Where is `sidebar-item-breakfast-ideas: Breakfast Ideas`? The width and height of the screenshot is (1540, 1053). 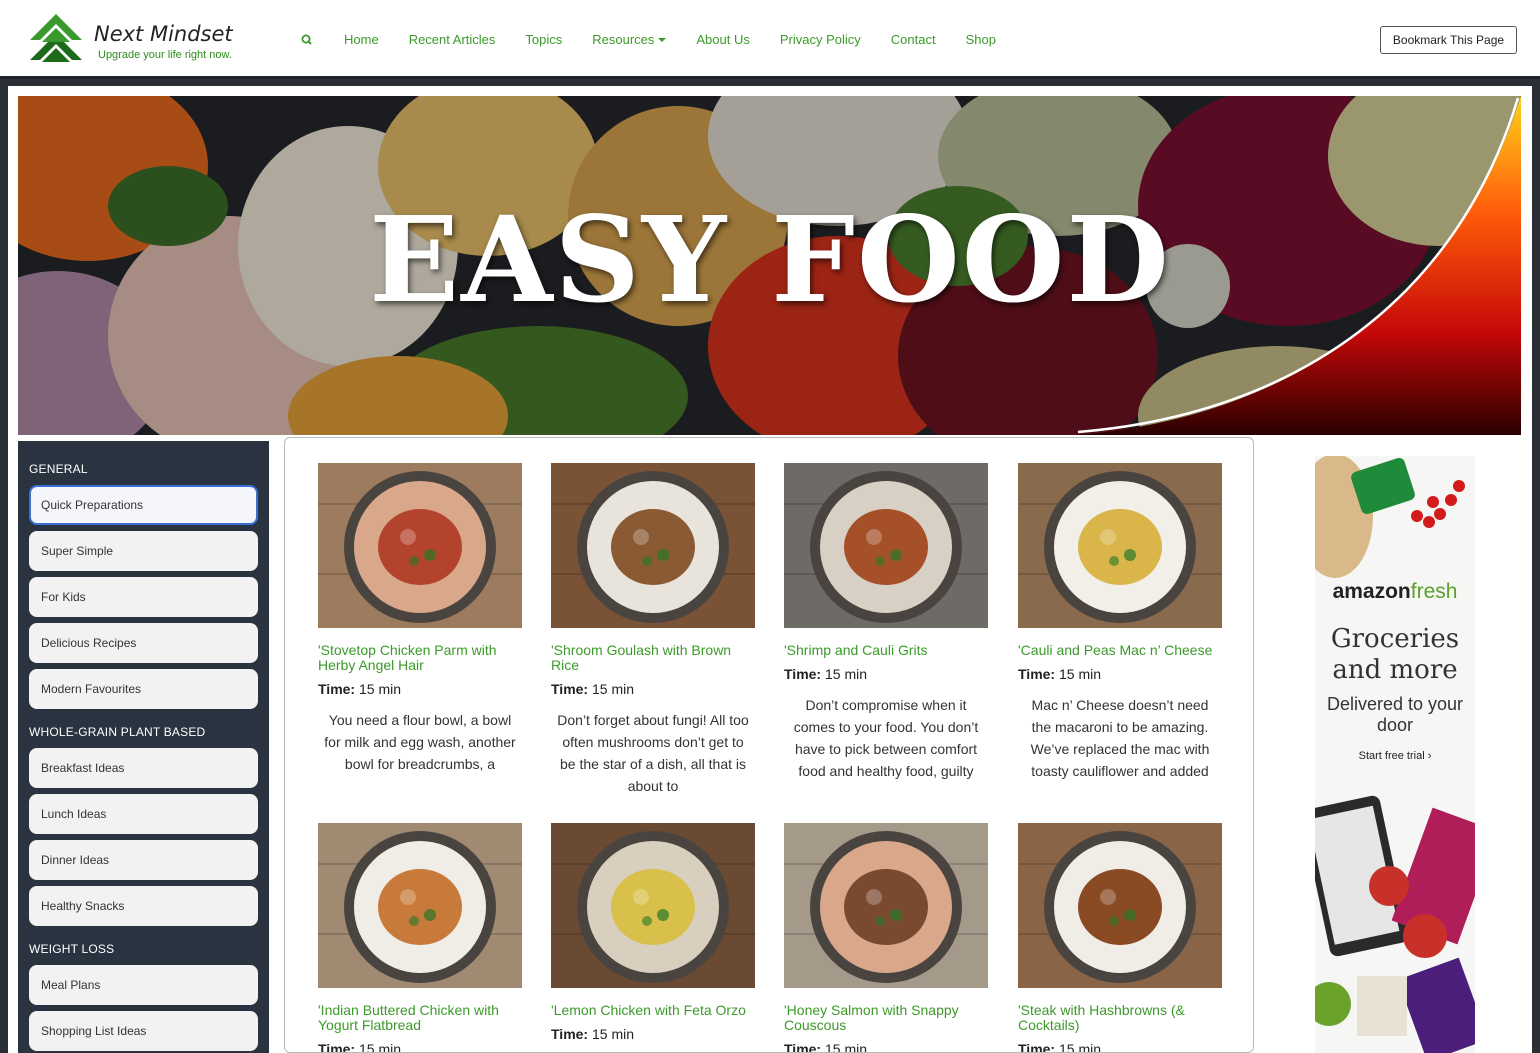 sidebar-item-breakfast-ideas: Breakfast Ideas is located at coordinates (143, 768).